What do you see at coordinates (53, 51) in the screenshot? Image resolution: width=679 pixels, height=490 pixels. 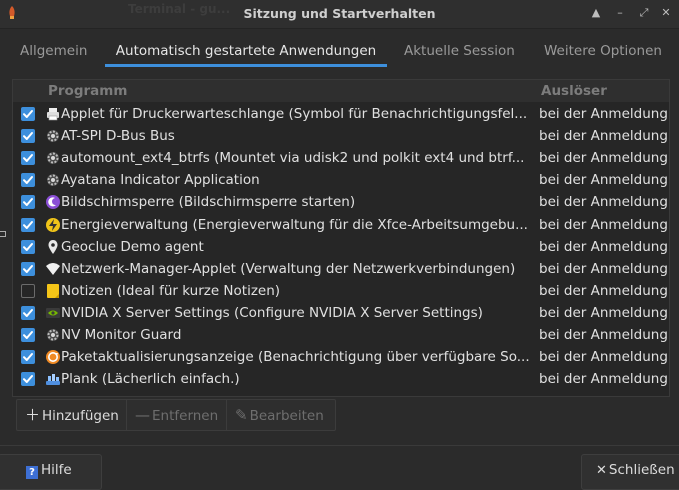 I see `tab-allgemein: Allgemein` at bounding box center [53, 51].